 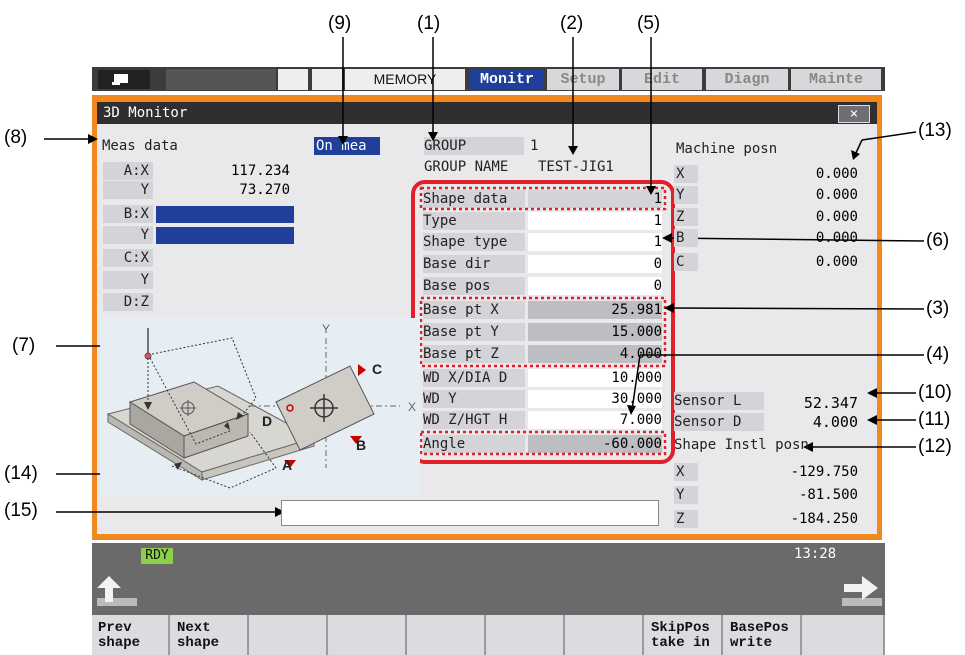 I want to click on fkey-prev-shape: Prev shape, so click(x=131, y=635).